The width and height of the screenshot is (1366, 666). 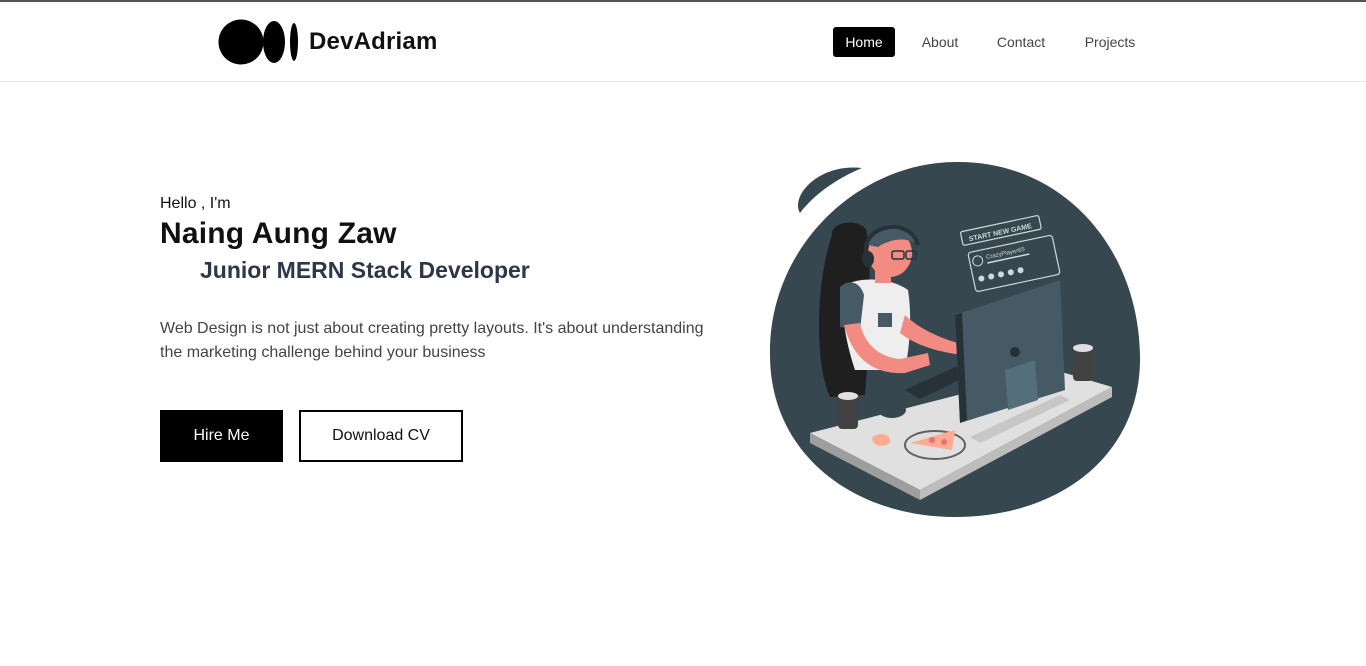 I want to click on monitor-logo, so click(x=1015, y=352).